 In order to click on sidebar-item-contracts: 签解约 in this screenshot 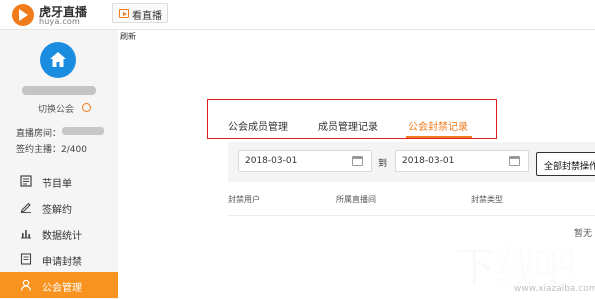, I will do `click(59, 207)`.